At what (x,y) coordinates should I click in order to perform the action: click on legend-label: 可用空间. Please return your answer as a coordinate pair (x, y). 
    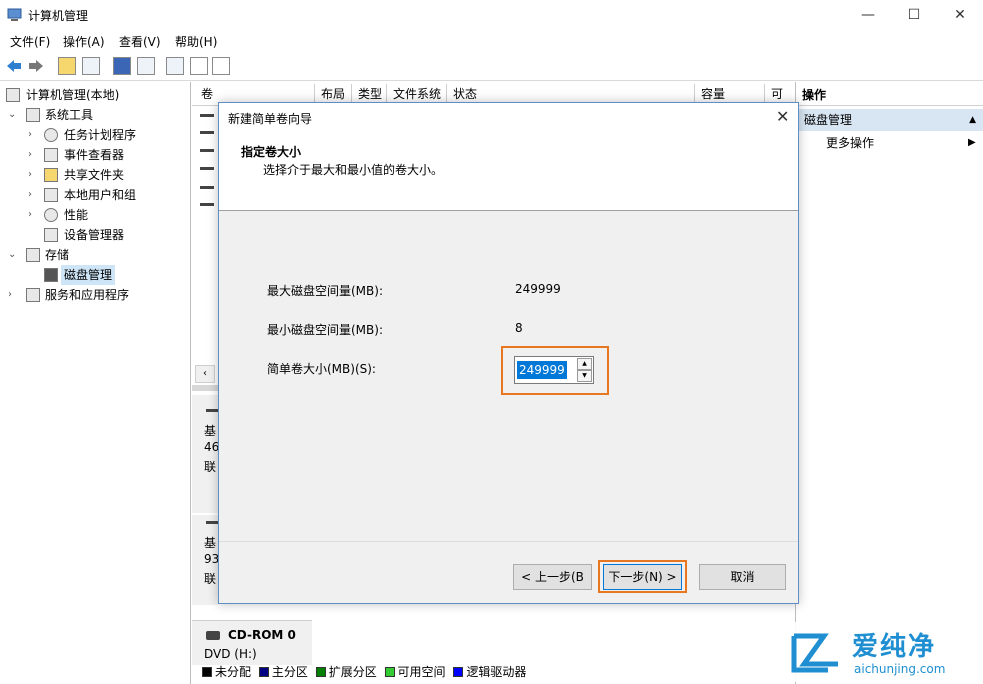
    Looking at the image, I should click on (421, 672).